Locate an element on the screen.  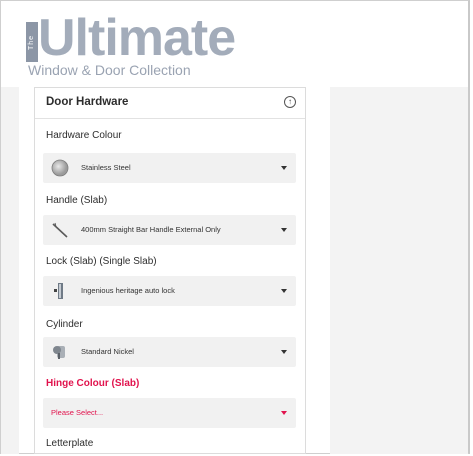
lock-slab-value: Ingenious heritage auto lock is located at coordinates (128, 290).